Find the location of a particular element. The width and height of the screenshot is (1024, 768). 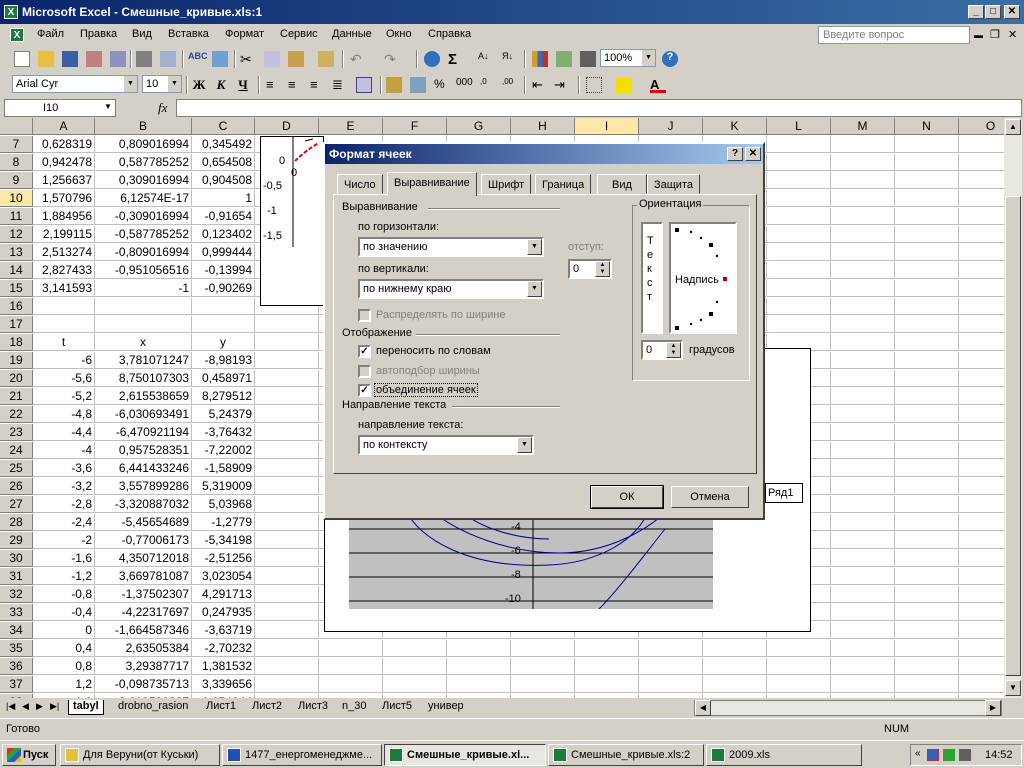

sheet-tab: Лист3 is located at coordinates (313, 707).